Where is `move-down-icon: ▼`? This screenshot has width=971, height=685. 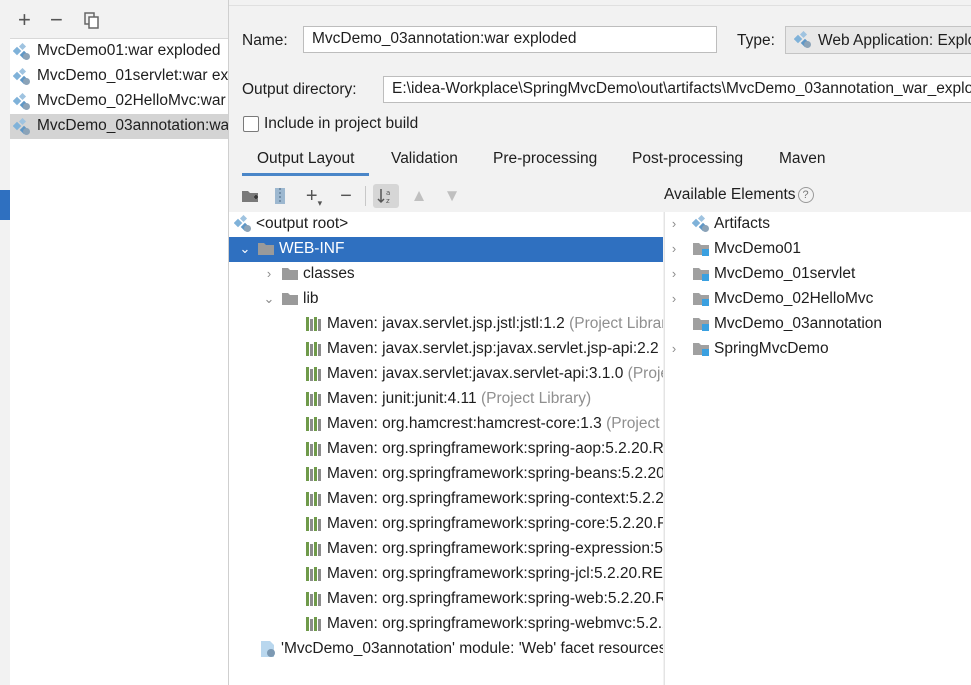
move-down-icon: ▼ is located at coordinates (452, 196).